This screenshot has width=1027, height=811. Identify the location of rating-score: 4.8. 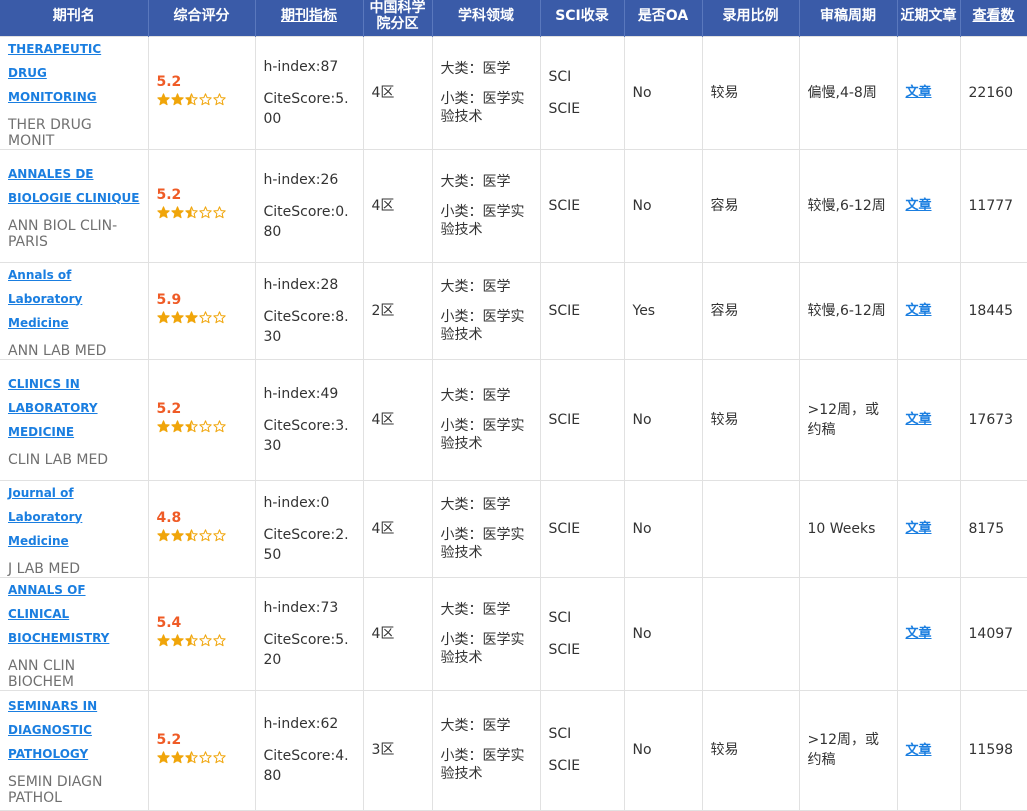
(169, 518).